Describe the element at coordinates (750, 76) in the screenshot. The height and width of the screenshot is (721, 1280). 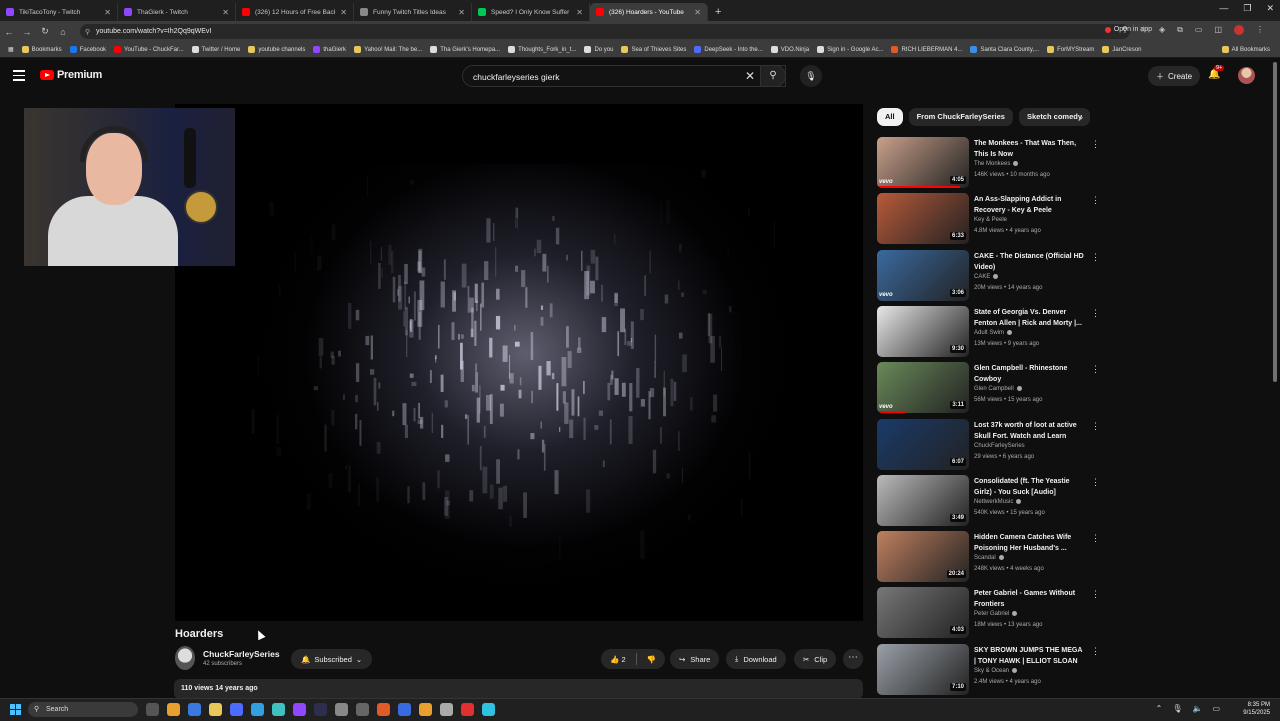
I see `clear-search-icon: ✕` at that location.